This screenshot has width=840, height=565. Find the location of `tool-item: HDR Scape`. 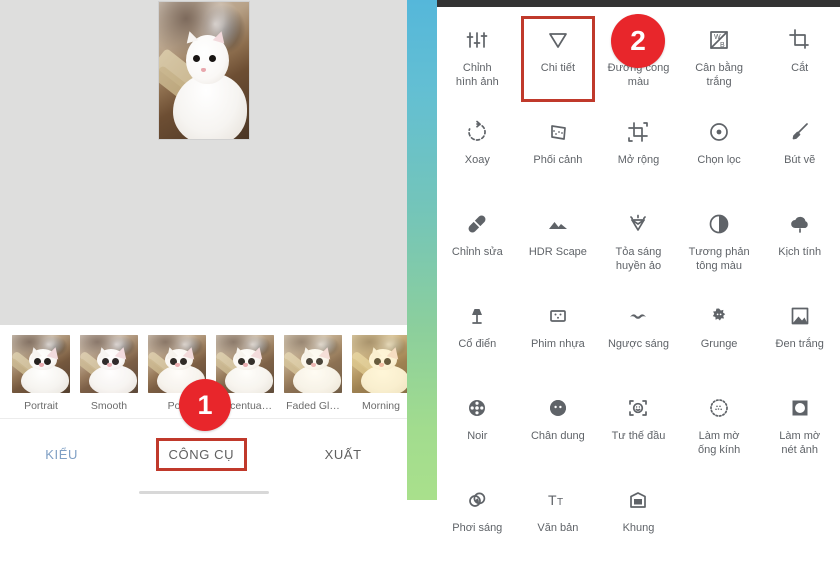

tool-item: HDR Scape is located at coordinates (558, 243).